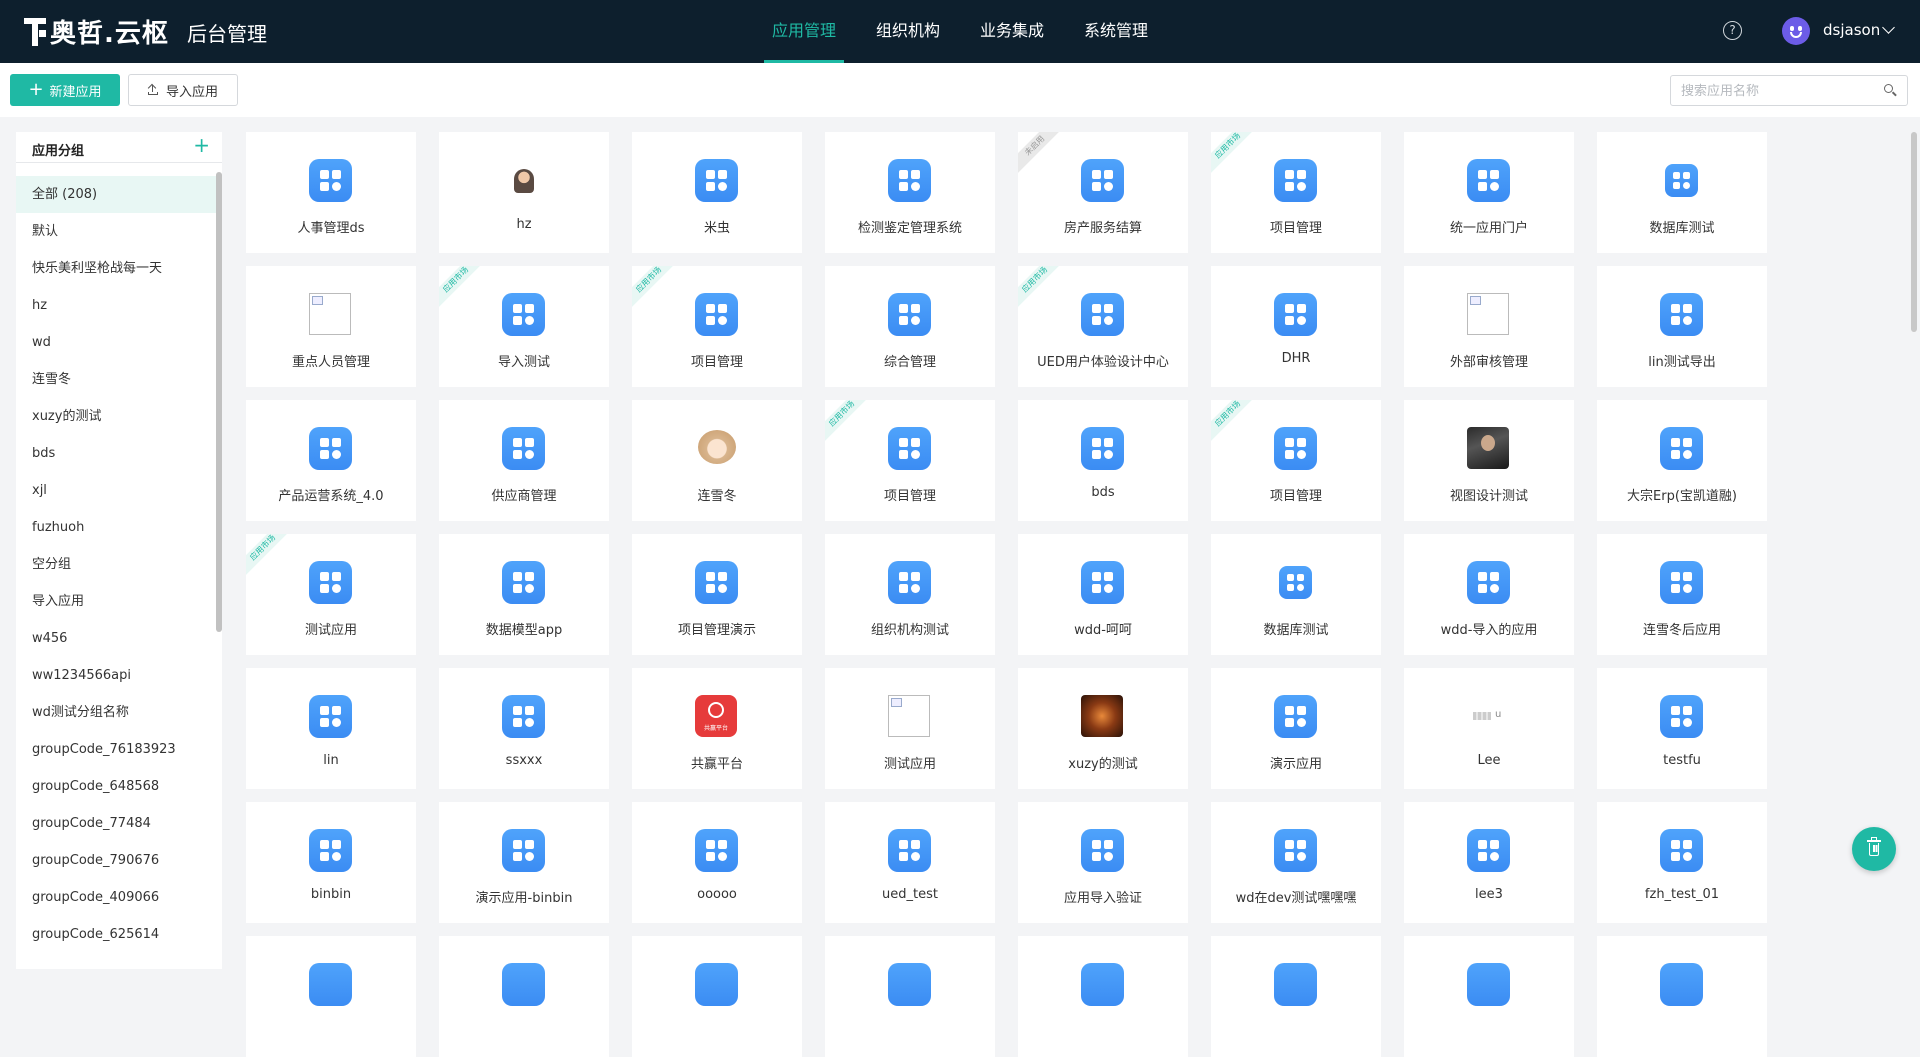 The height and width of the screenshot is (1057, 1920). What do you see at coordinates (1489, 862) in the screenshot?
I see `app-card: lee3` at bounding box center [1489, 862].